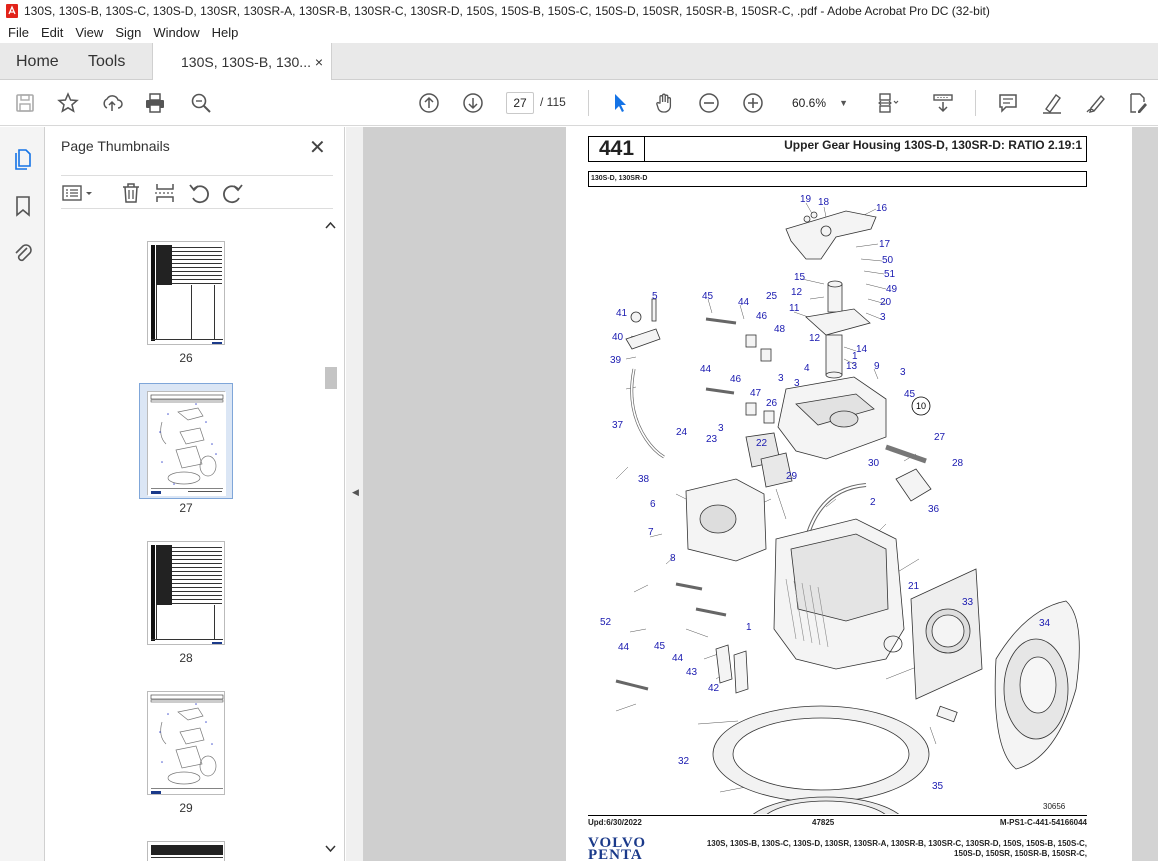  Describe the element at coordinates (837, 815) in the screenshot. I see `footer-divider` at that location.